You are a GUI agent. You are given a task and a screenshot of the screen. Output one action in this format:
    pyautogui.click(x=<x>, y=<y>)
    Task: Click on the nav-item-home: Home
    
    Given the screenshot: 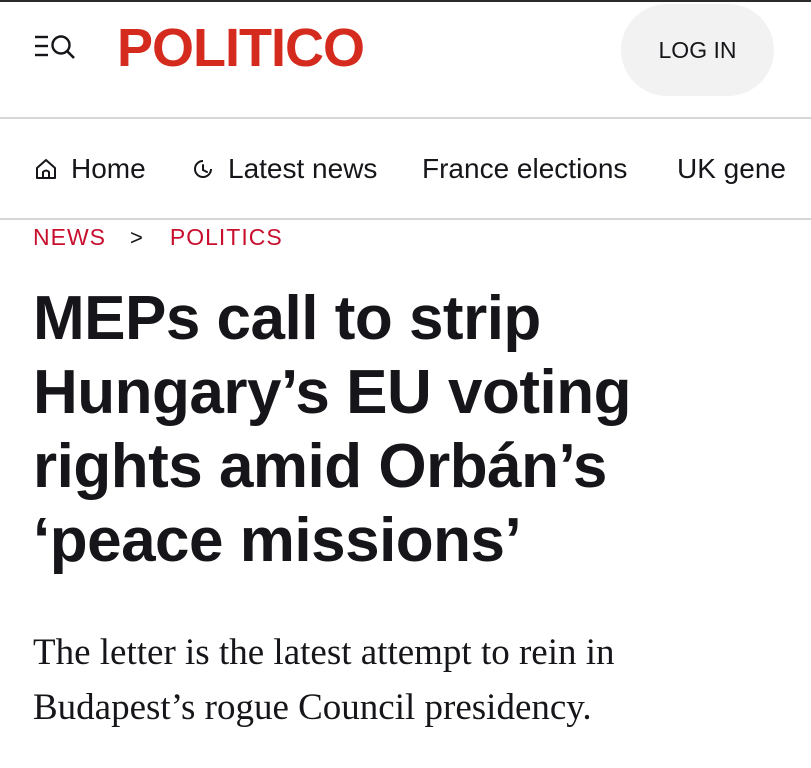 What is the action you would take?
    pyautogui.click(x=89, y=169)
    